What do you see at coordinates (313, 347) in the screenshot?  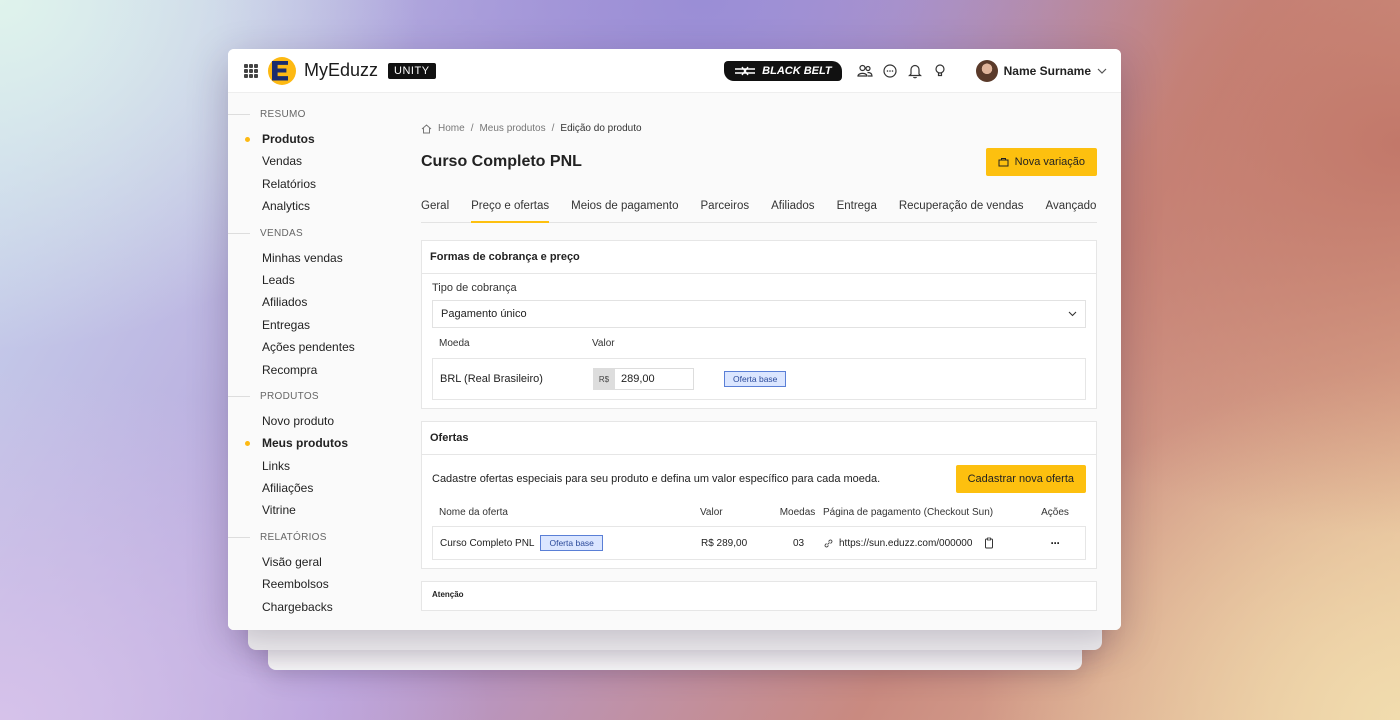 I see `sidebar-item-acoes-pendentes: Ações pendentes` at bounding box center [313, 347].